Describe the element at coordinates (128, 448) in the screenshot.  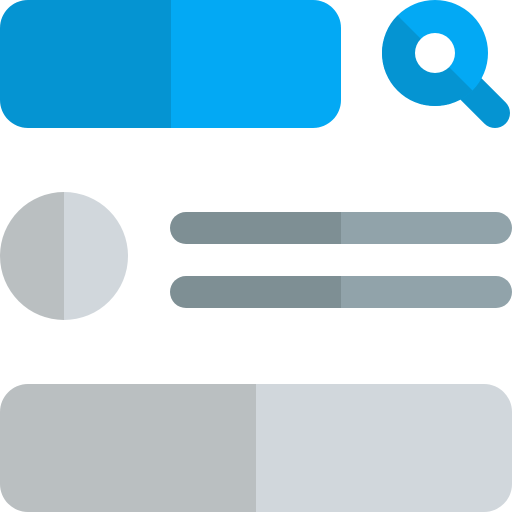
I see `bottom-block-left` at that location.